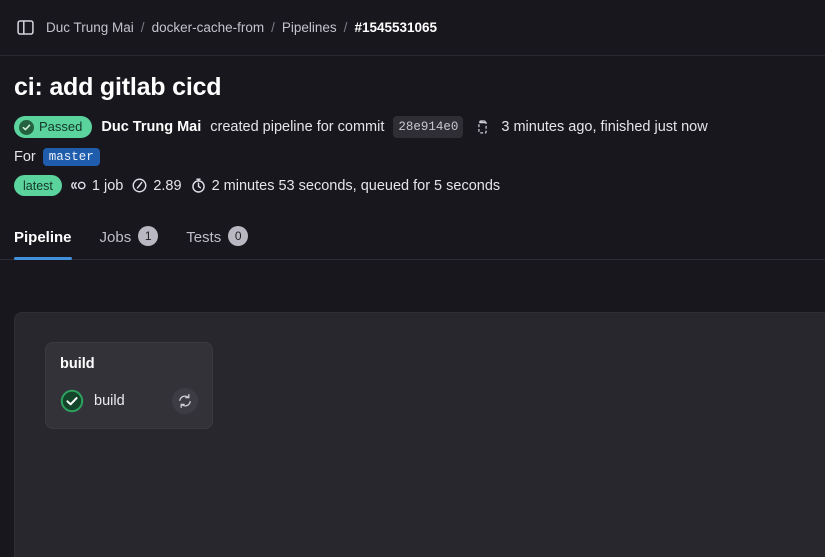 Image resolution: width=825 pixels, height=557 pixels. I want to click on tab-tests: Tests 0, so click(217, 236).